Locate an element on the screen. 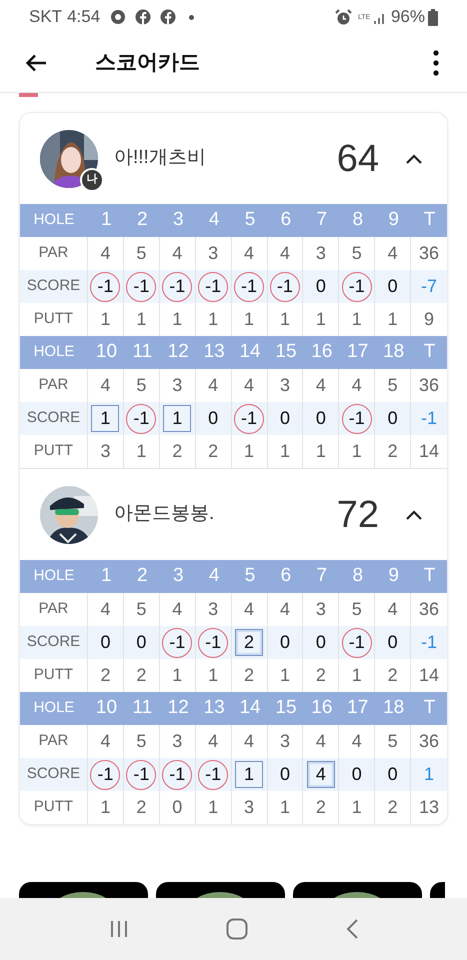 This screenshot has width=467, height=960. browser-icon is located at coordinates (118, 17).